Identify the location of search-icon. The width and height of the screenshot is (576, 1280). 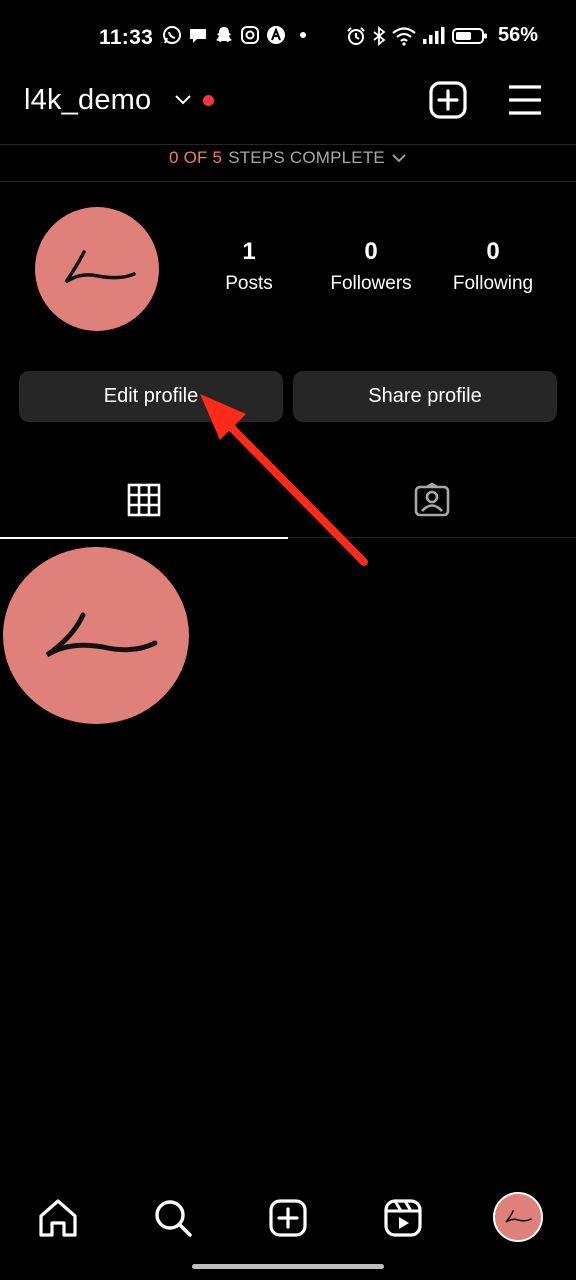
(173, 1218).